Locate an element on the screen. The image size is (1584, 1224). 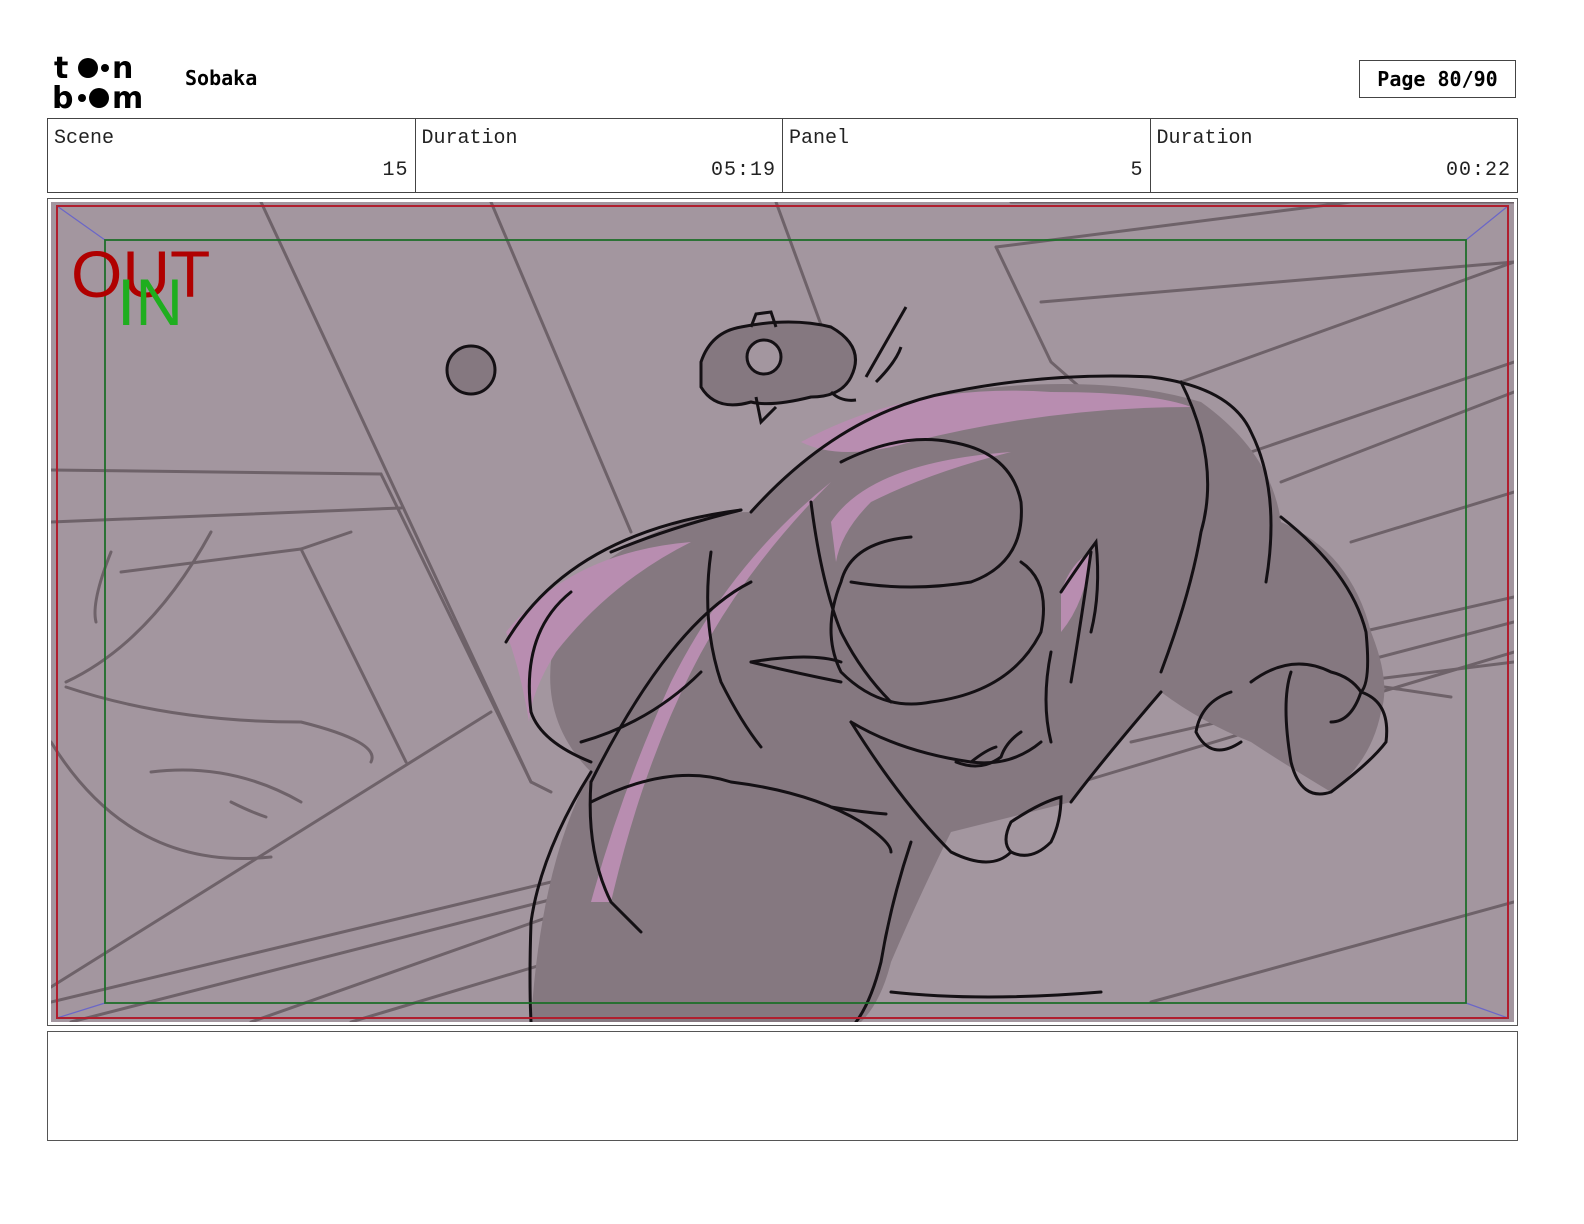
svg-text: b is located at coordinates (62, 96).